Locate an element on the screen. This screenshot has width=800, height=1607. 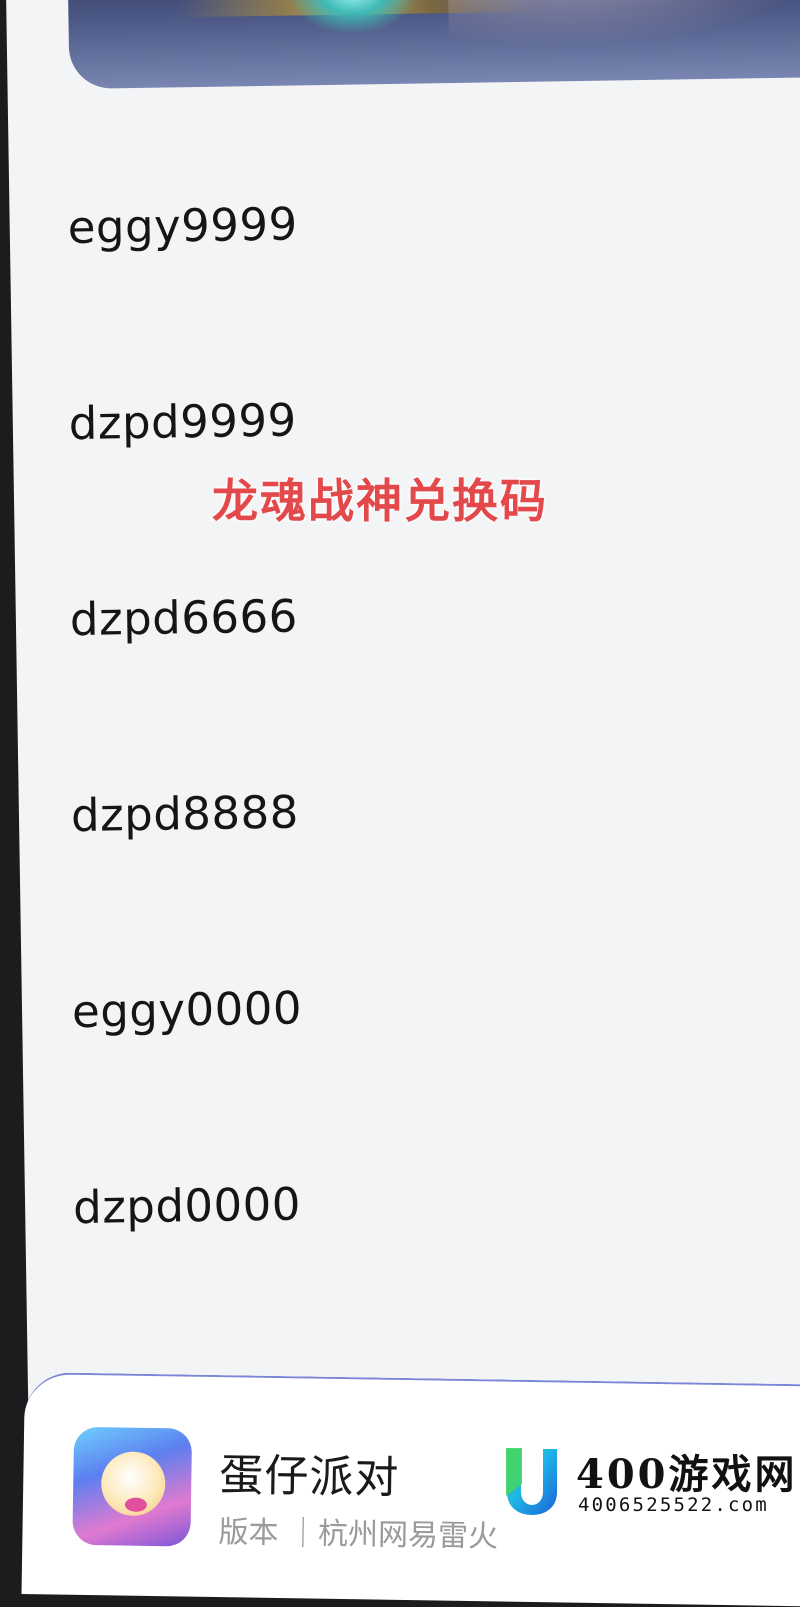
app-meta: 版本 ｜杭州网易雷火 is located at coordinates (358, 1535).